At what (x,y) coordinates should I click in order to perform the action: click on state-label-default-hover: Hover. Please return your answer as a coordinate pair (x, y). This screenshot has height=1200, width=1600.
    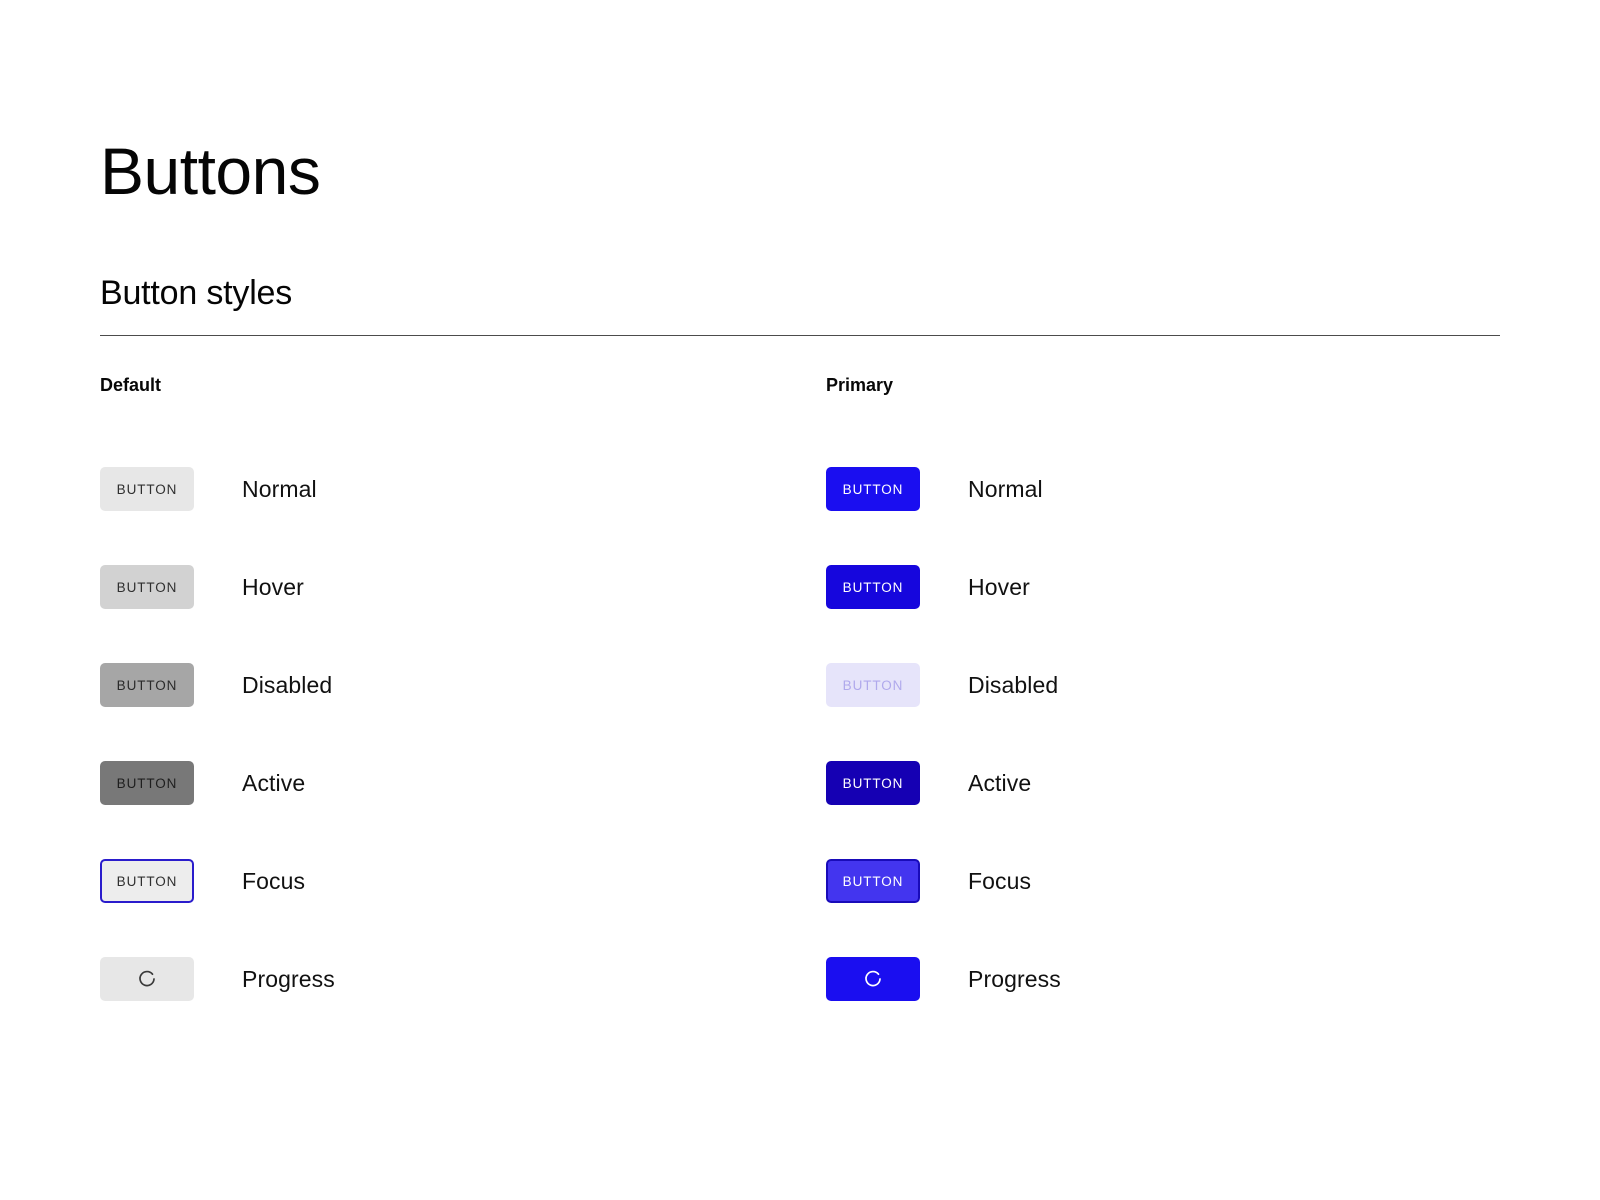
    Looking at the image, I should click on (273, 586).